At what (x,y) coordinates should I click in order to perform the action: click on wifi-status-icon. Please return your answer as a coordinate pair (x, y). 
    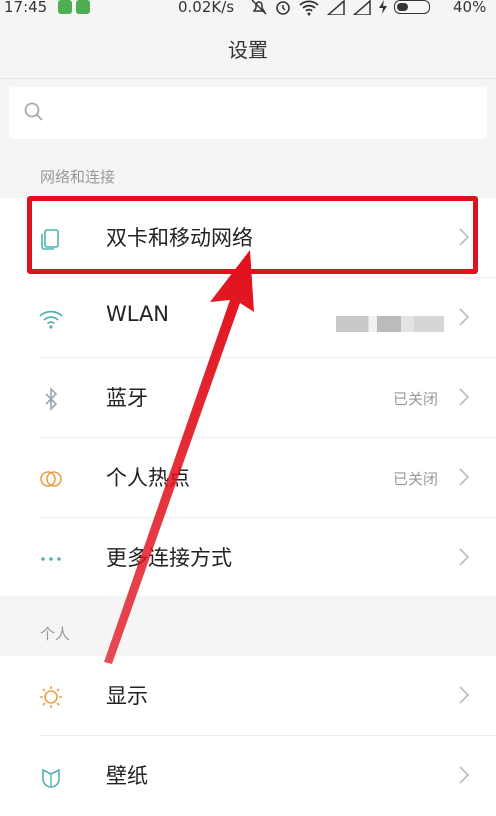
    Looking at the image, I should click on (309, 8).